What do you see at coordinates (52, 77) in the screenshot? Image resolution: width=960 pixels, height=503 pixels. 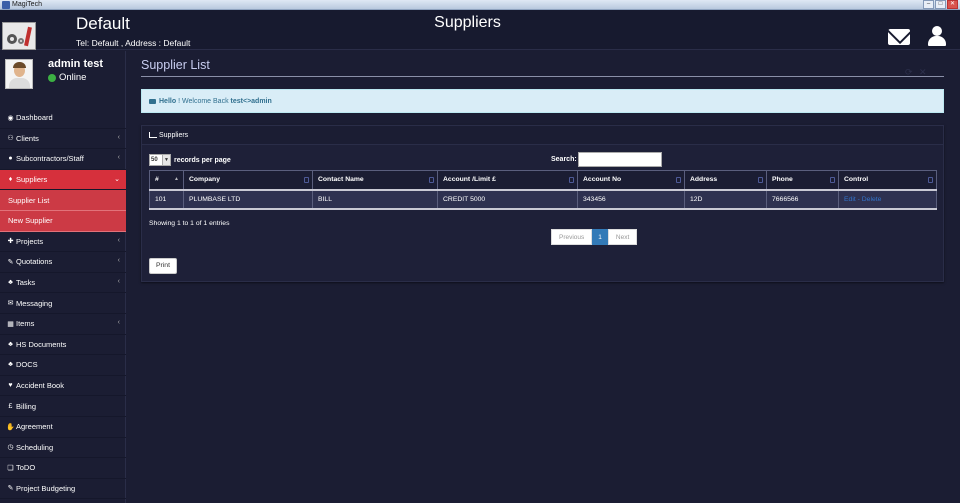 I see `online-status-icon` at bounding box center [52, 77].